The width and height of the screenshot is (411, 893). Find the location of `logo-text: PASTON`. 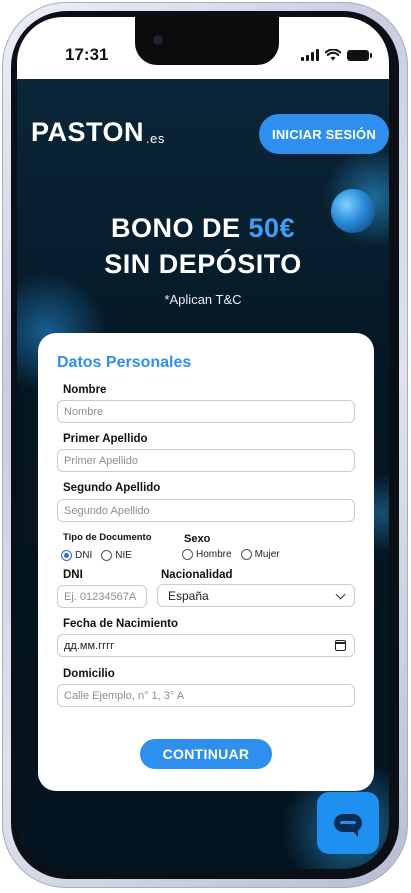

logo-text: PASTON is located at coordinates (88, 132).